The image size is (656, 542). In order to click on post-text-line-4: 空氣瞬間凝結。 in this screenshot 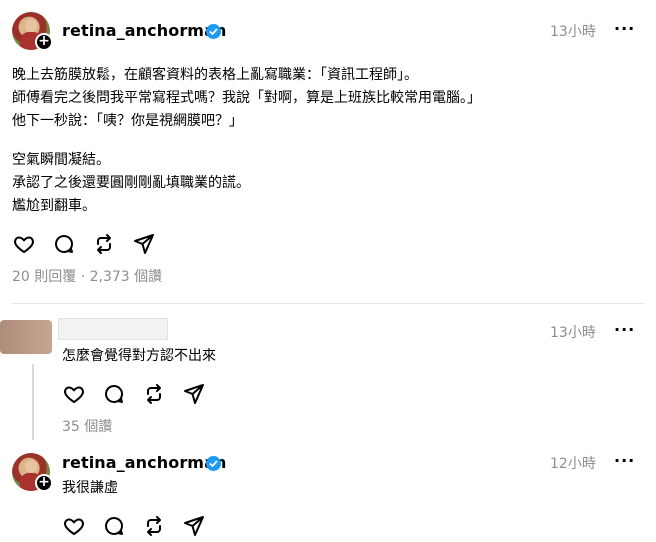, I will do `click(61, 160)`.